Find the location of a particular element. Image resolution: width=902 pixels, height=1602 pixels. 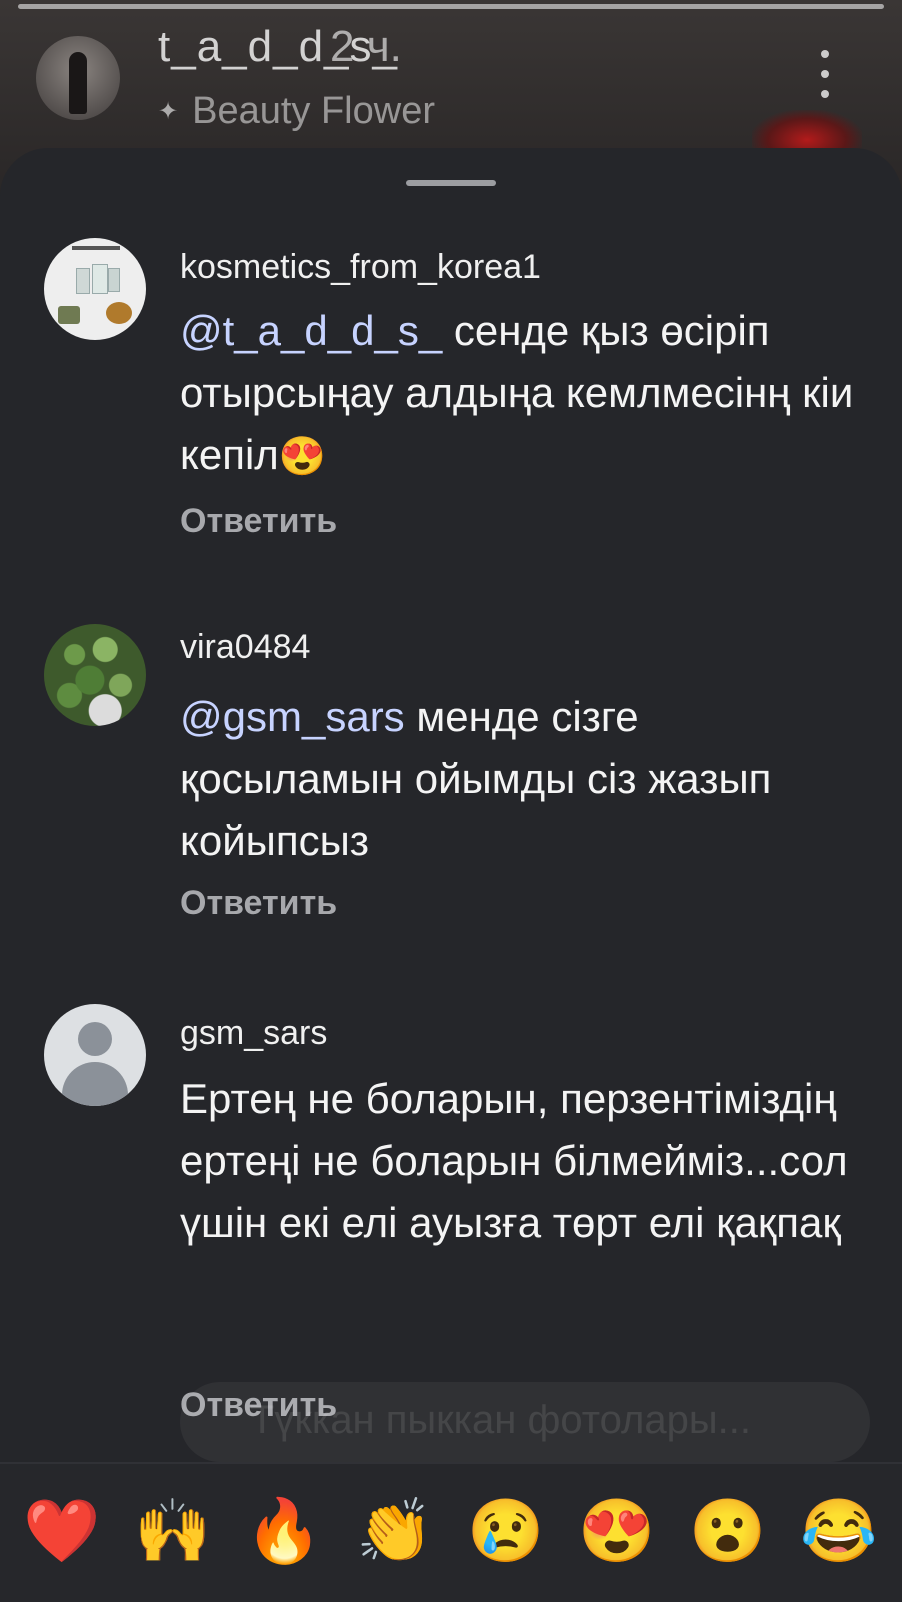

avatar-figure is located at coordinates (78, 83).